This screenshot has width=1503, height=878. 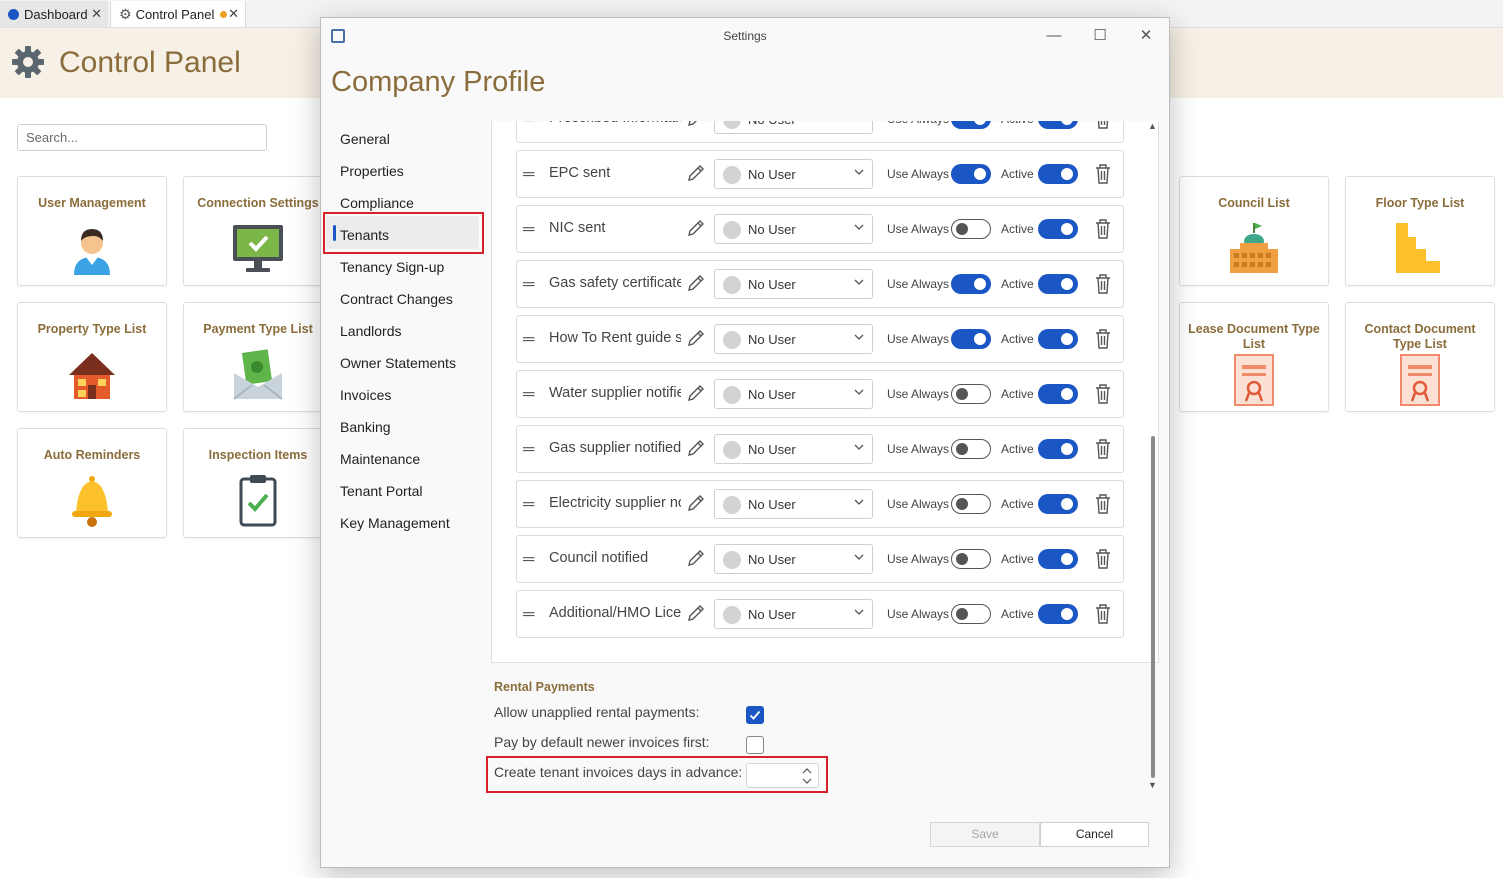 I want to click on dialog-titlebar: Settings — ☐ ✕, so click(x=745, y=36).